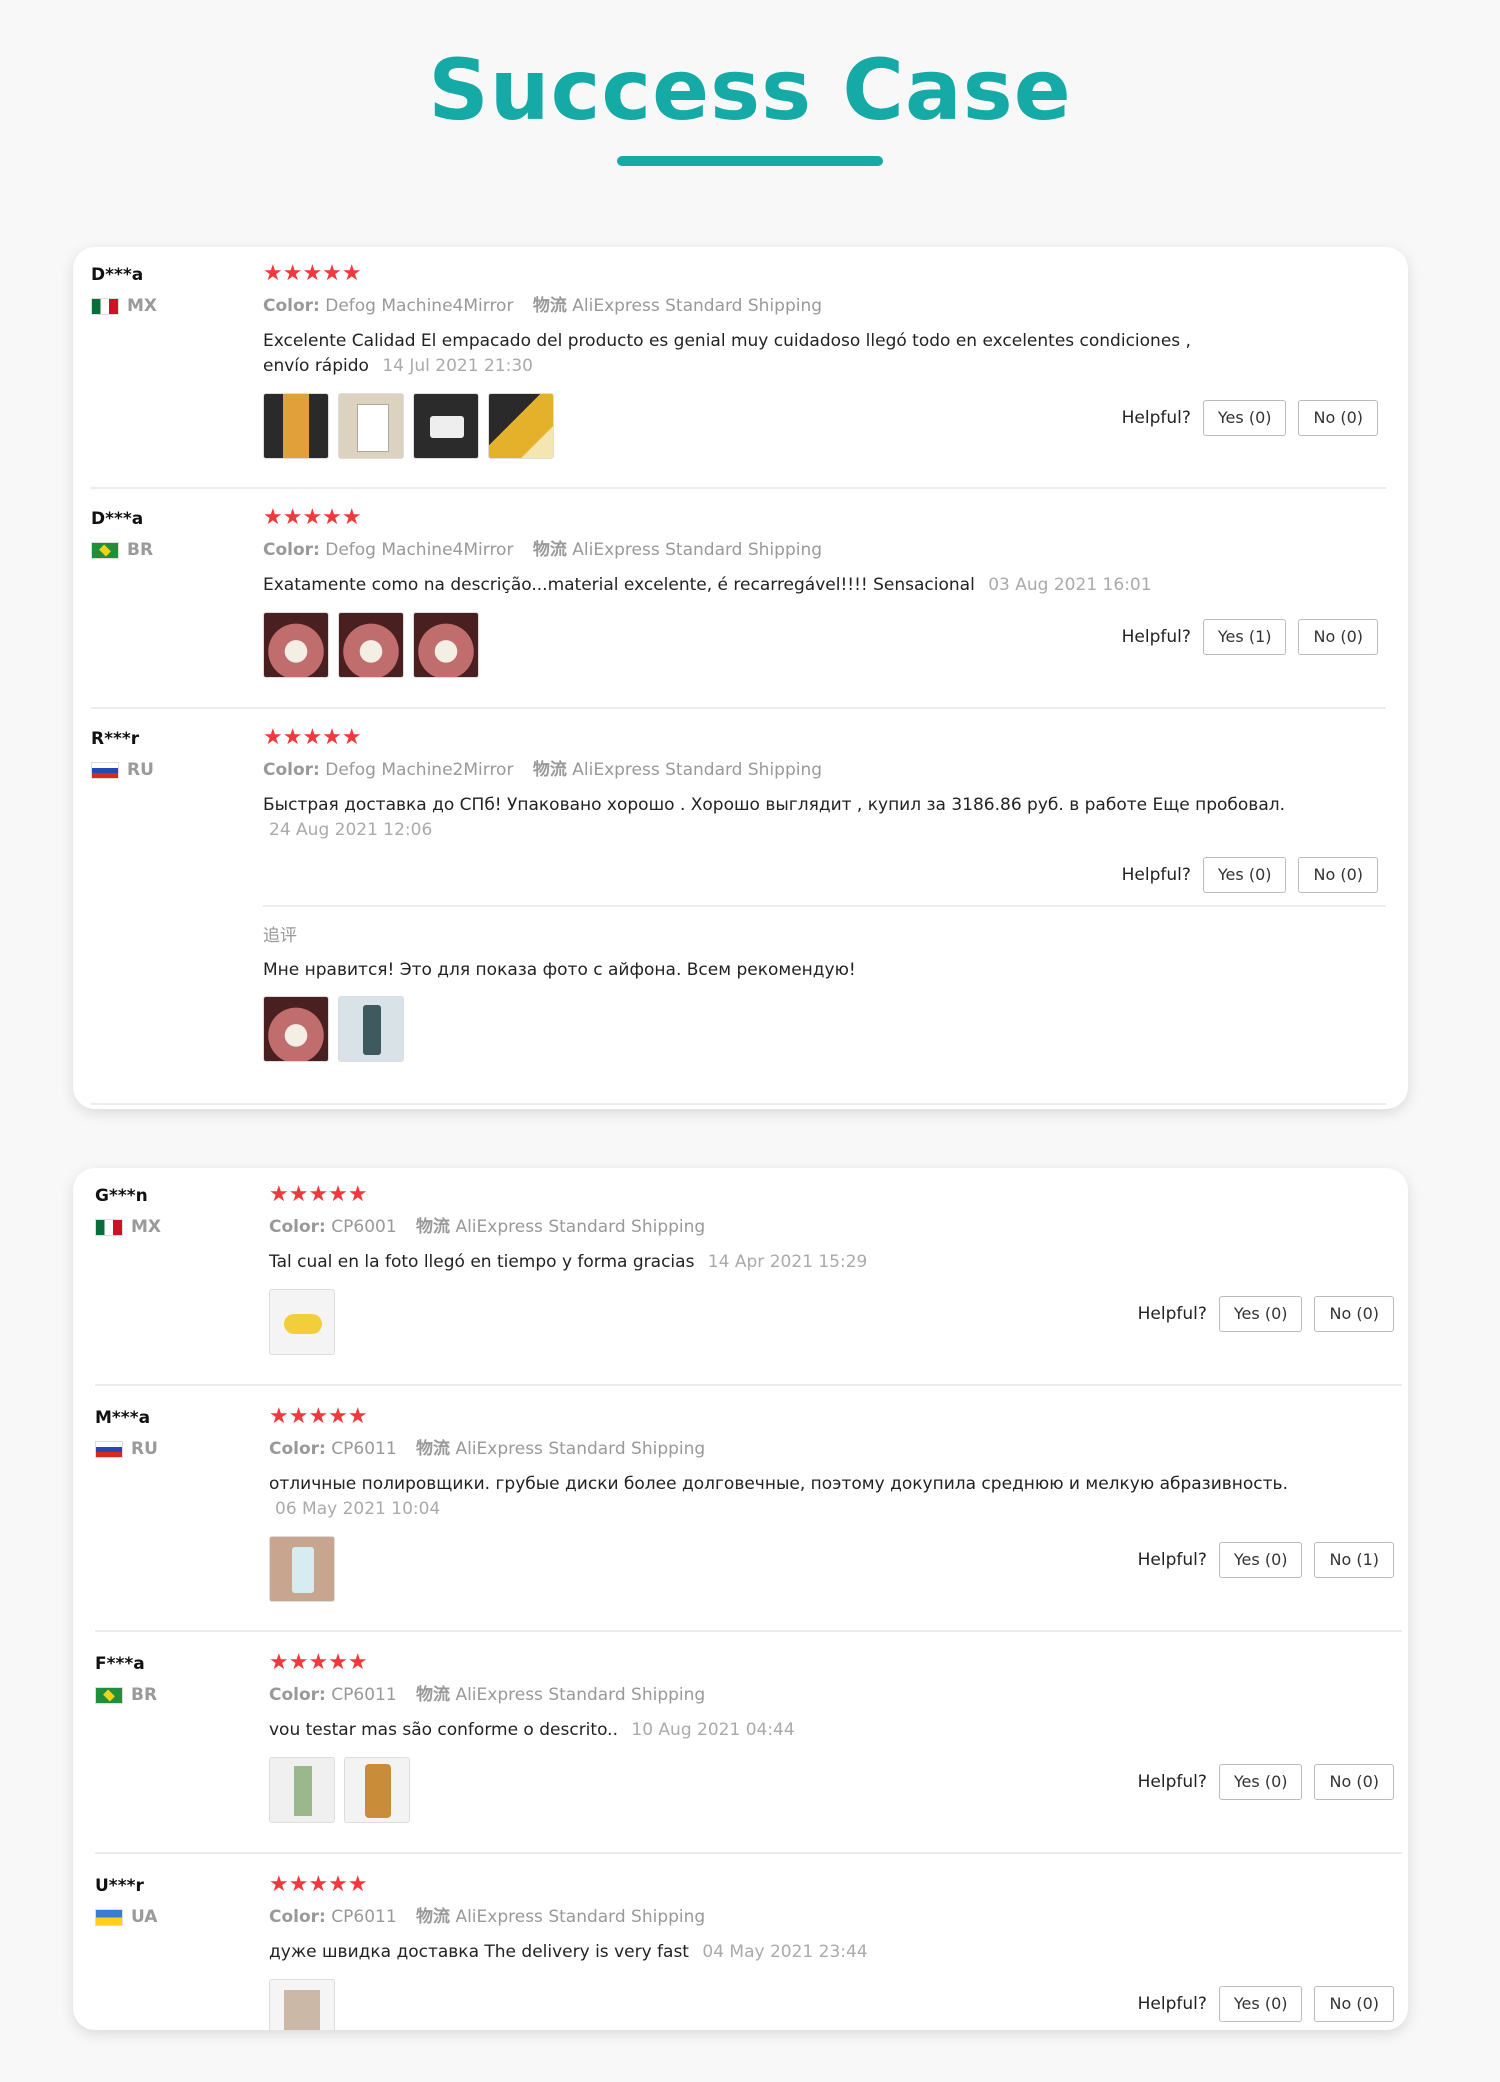 The width and height of the screenshot is (1500, 2082). Describe the element at coordinates (140, 550) in the screenshot. I see `country-code: BR` at that location.